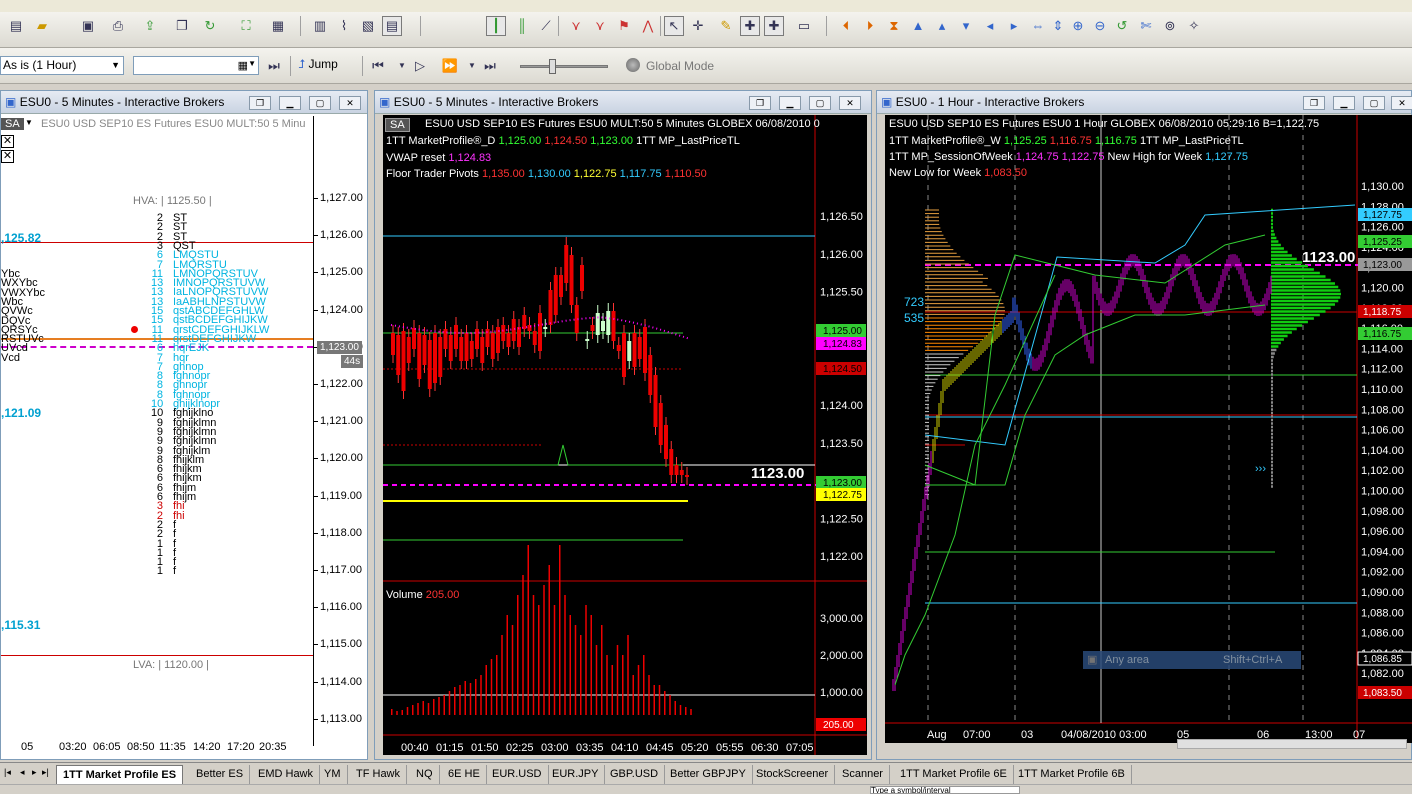  I want to click on tab-5: NQ, so click(425, 774).